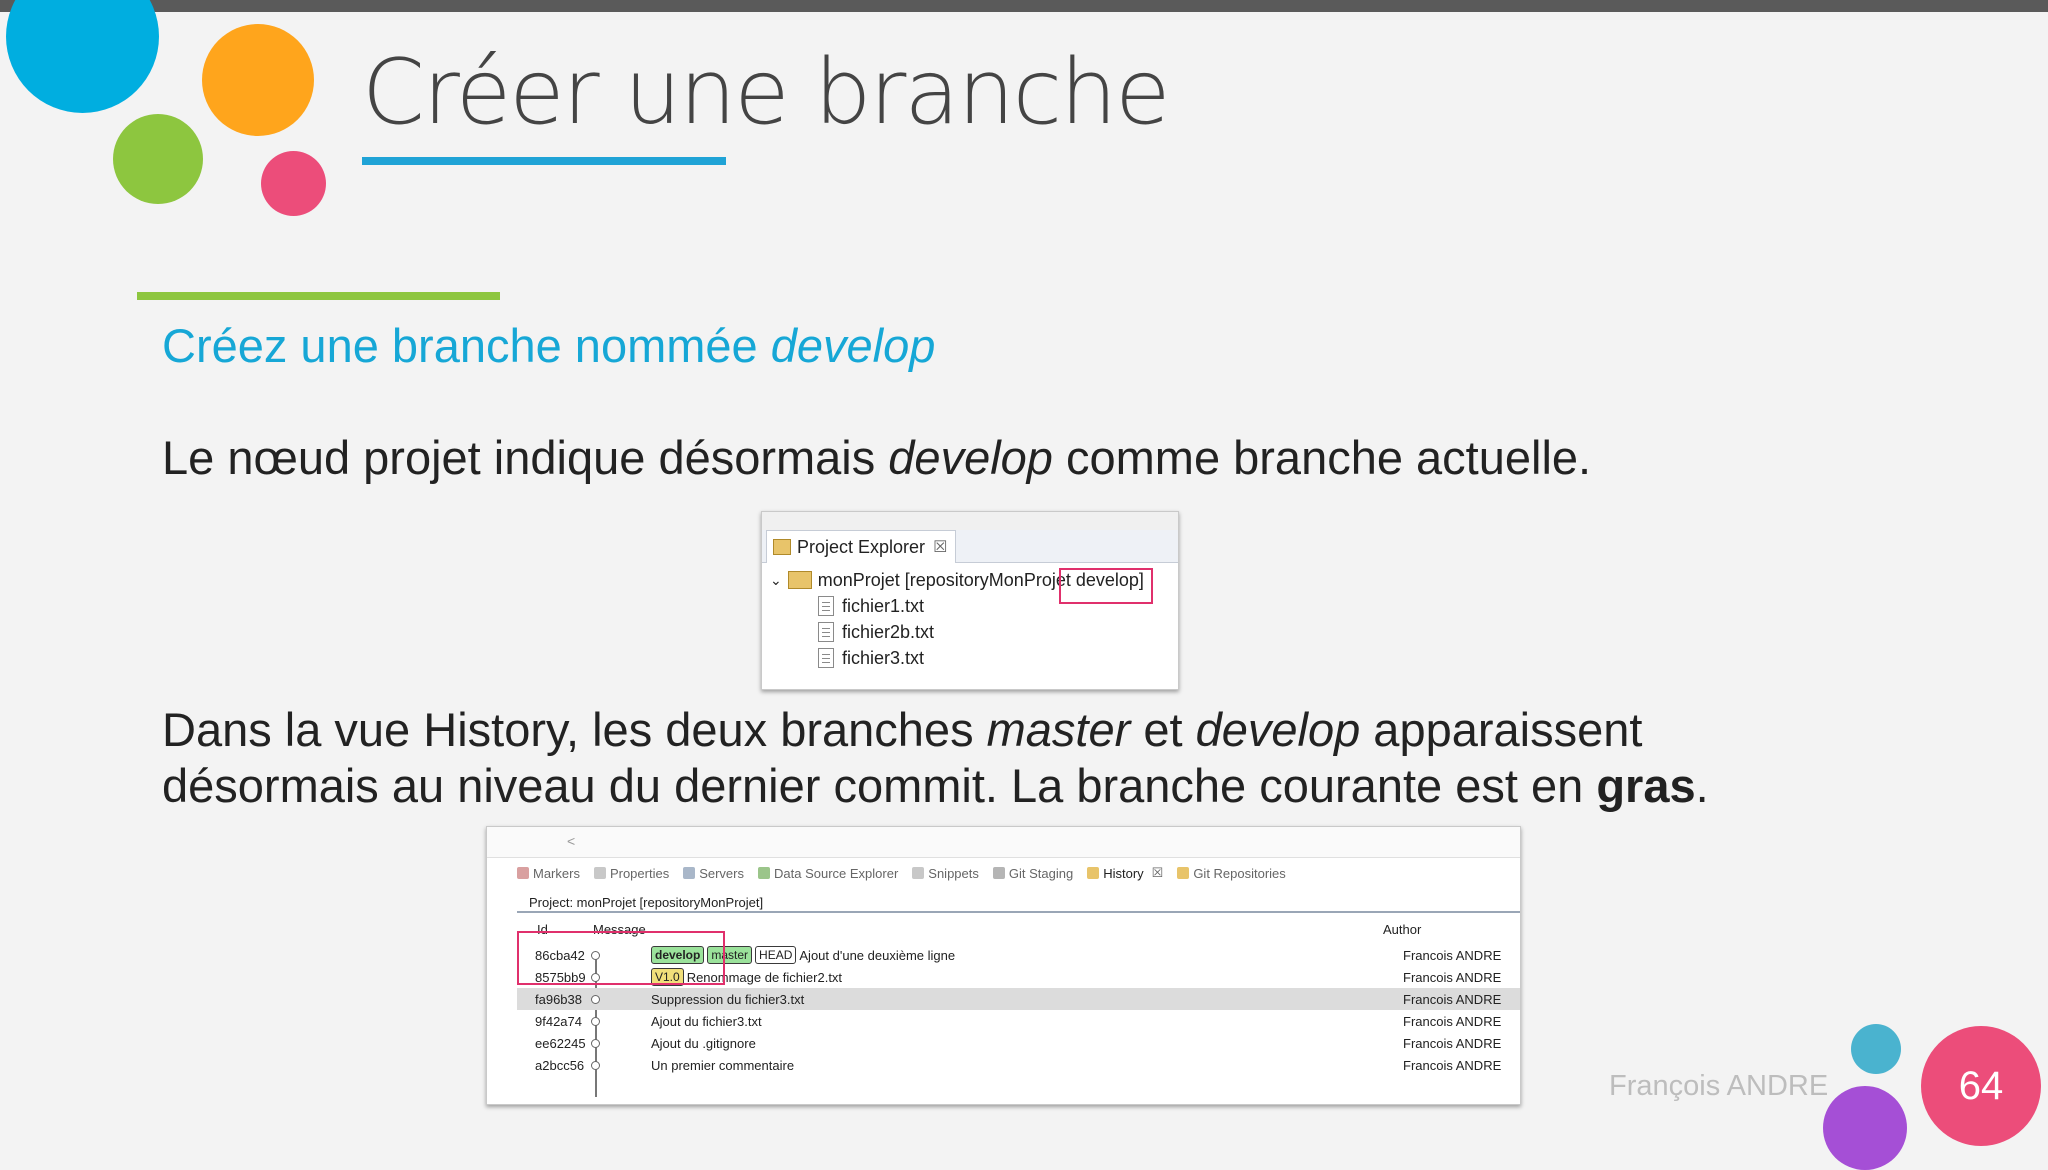 Image resolution: width=2048 pixels, height=1170 pixels. What do you see at coordinates (1003, 842) in the screenshot?
I see `horizontal-scrollbar: <` at bounding box center [1003, 842].